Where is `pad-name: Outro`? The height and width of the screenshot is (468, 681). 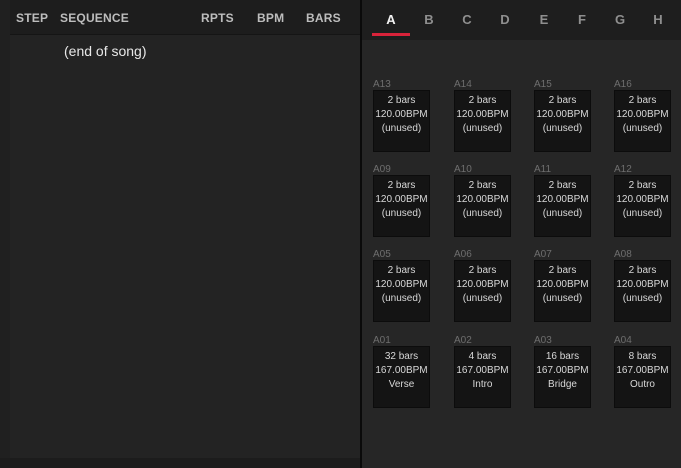
pad-name: Outro is located at coordinates (642, 384).